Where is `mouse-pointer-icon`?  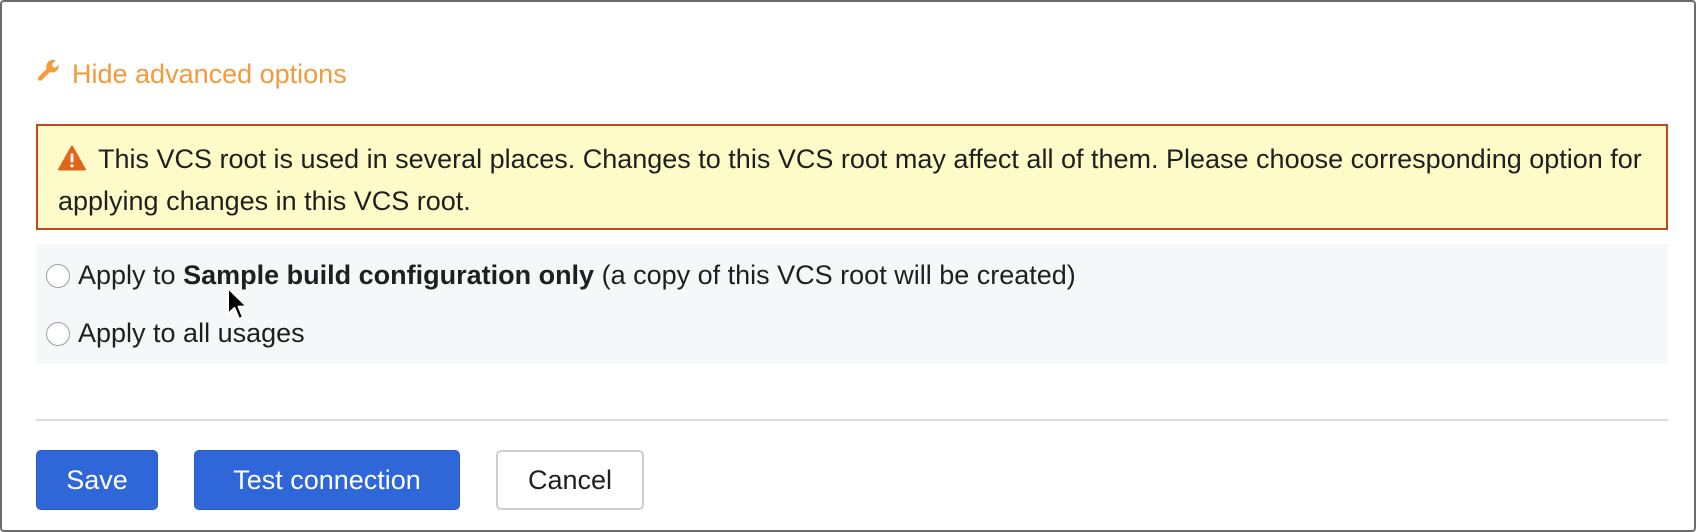 mouse-pointer-icon is located at coordinates (237, 303).